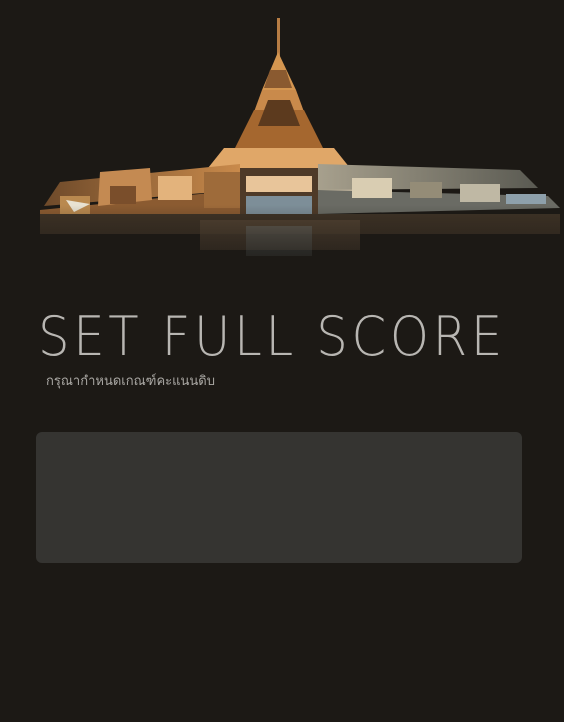 The width and height of the screenshot is (564, 722). What do you see at coordinates (272, 336) in the screenshot?
I see `page-title: SET FULL SCORE` at bounding box center [272, 336].